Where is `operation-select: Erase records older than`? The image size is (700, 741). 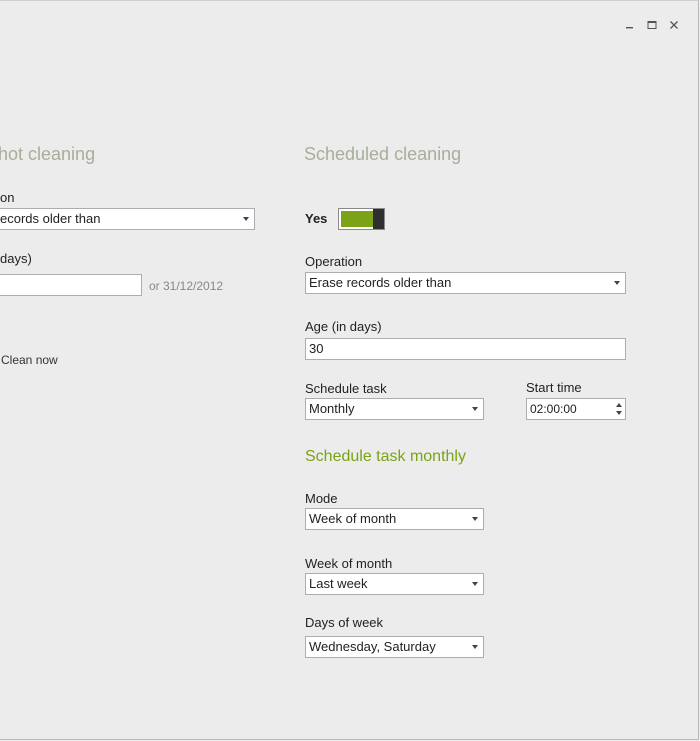
operation-select: Erase records older than is located at coordinates (465, 283).